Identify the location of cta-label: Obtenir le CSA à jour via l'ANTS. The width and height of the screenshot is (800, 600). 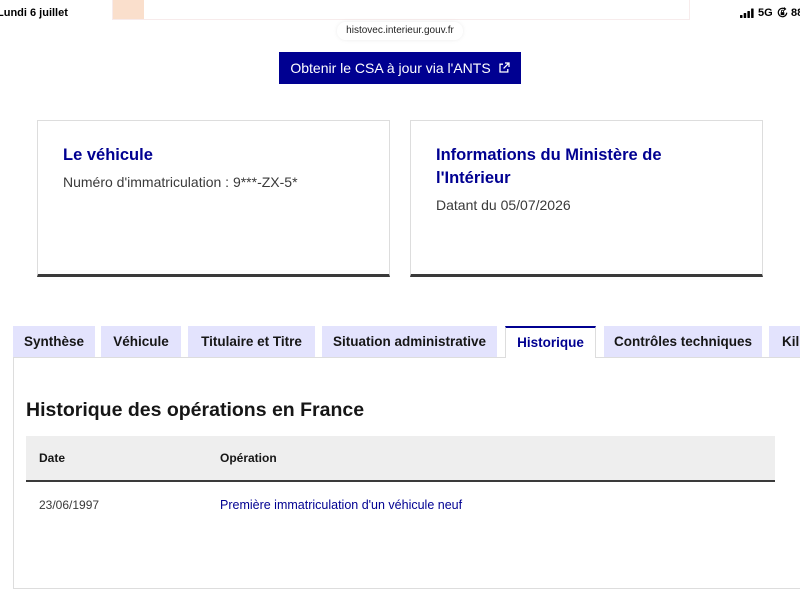
(390, 68).